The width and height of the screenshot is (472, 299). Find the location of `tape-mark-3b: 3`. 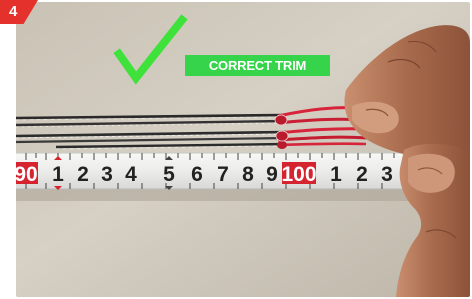

tape-mark-3b: 3 is located at coordinates (387, 174).